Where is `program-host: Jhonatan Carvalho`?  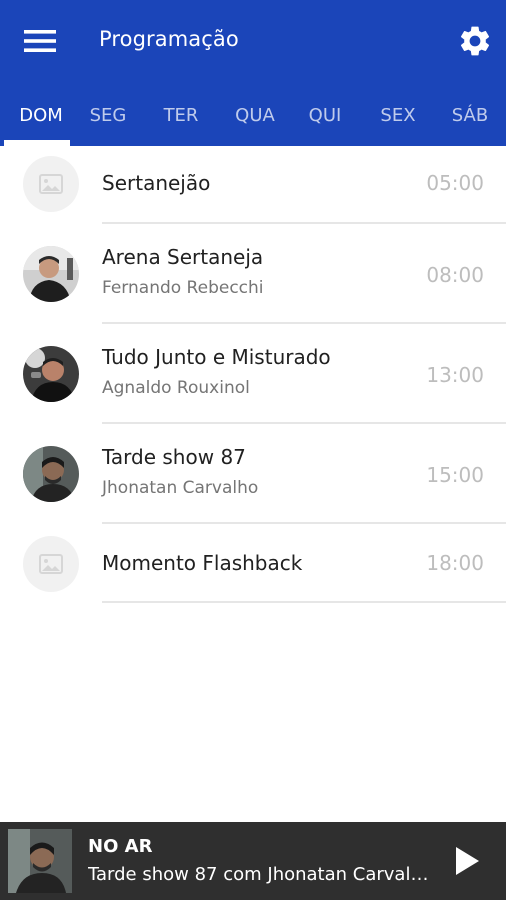 program-host: Jhonatan Carvalho is located at coordinates (180, 488).